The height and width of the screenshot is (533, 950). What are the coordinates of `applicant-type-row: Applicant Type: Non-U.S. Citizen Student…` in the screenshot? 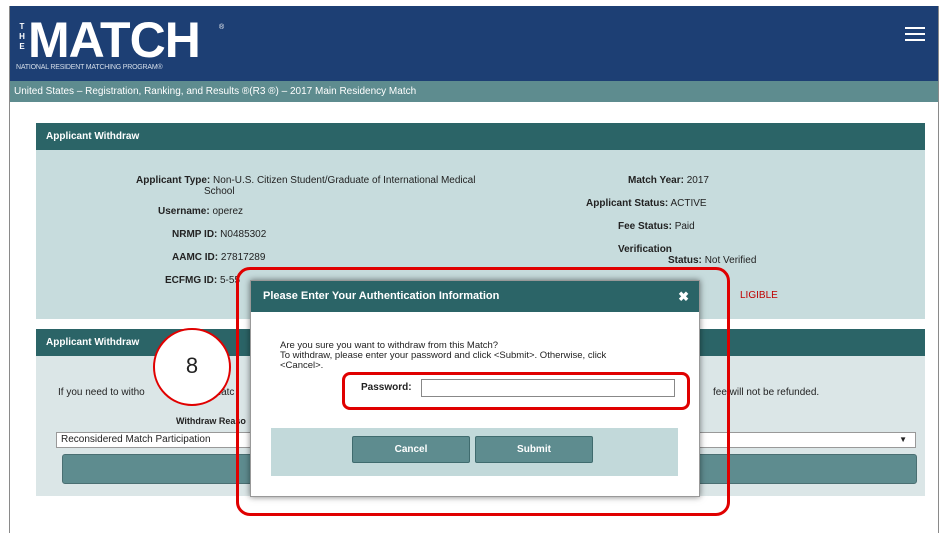 It's located at (306, 180).